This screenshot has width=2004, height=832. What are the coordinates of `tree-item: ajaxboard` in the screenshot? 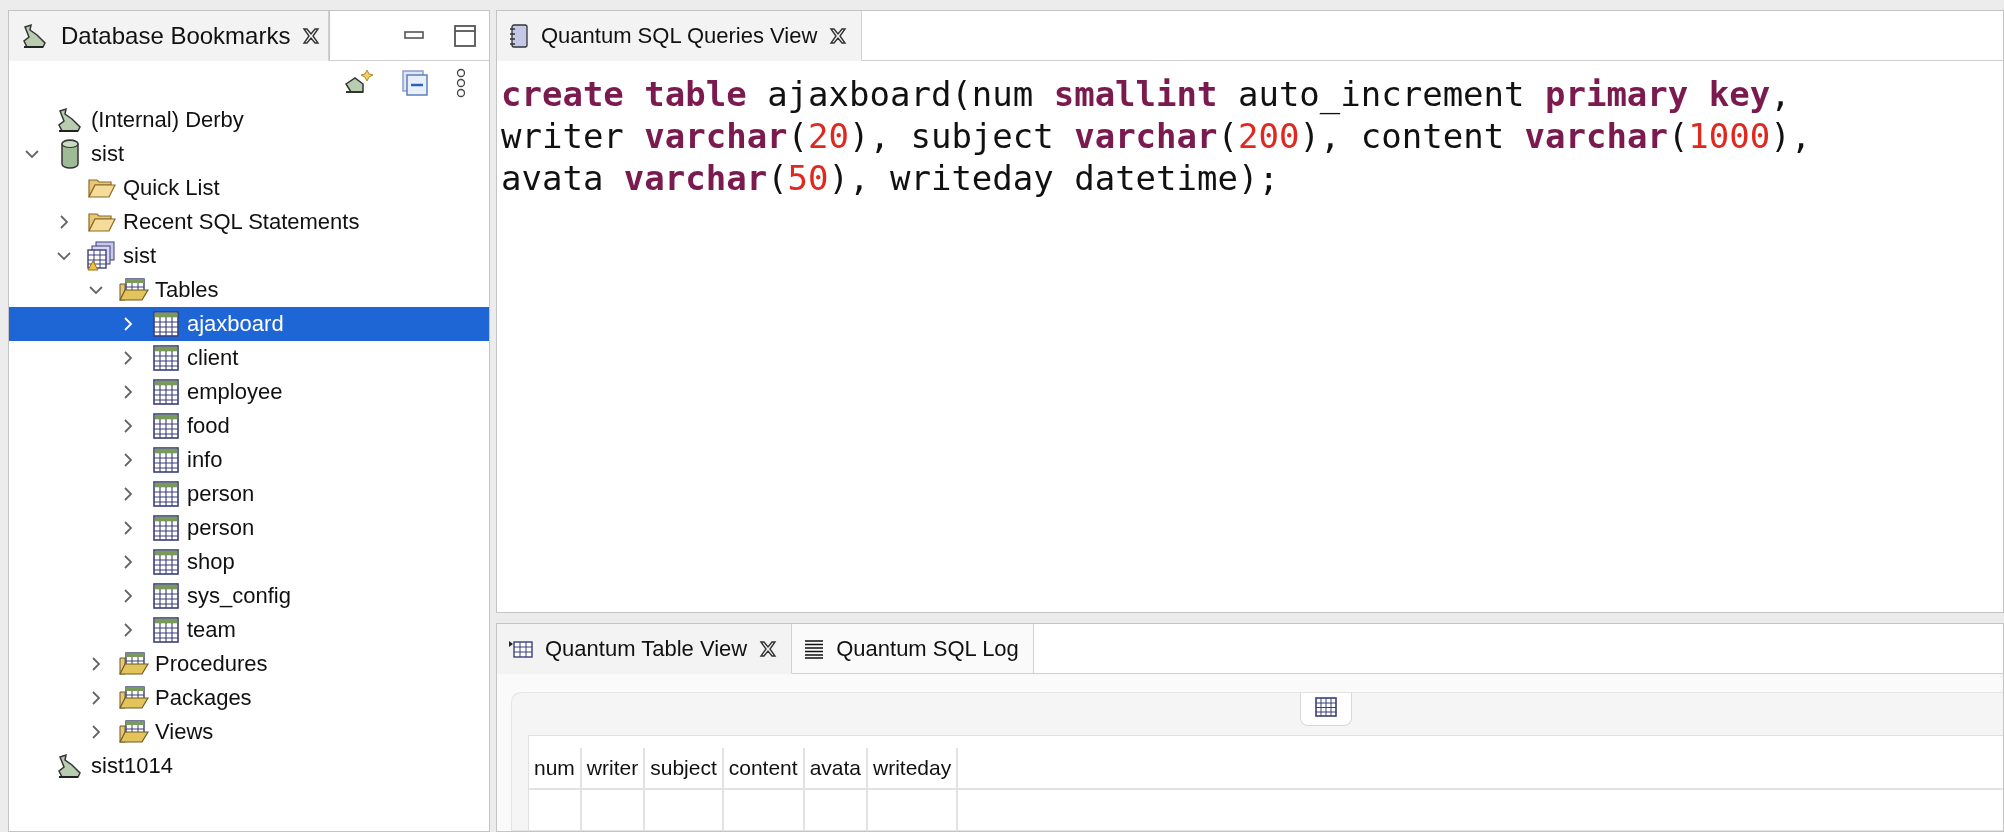 It's located at (249, 324).